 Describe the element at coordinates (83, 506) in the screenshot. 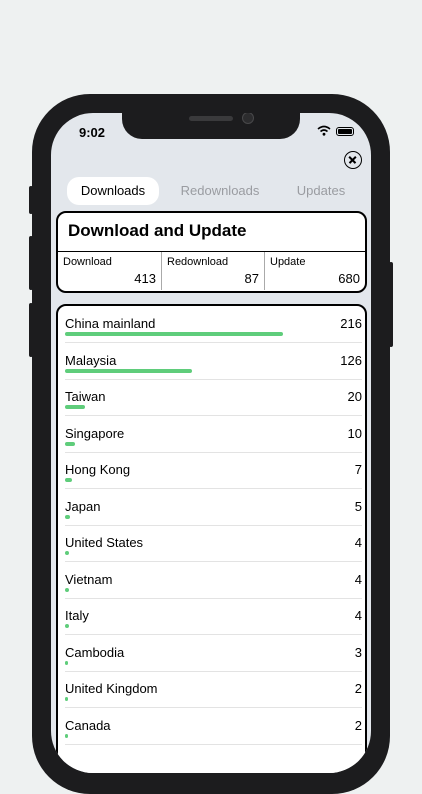

I see `country-name: Japan` at that location.